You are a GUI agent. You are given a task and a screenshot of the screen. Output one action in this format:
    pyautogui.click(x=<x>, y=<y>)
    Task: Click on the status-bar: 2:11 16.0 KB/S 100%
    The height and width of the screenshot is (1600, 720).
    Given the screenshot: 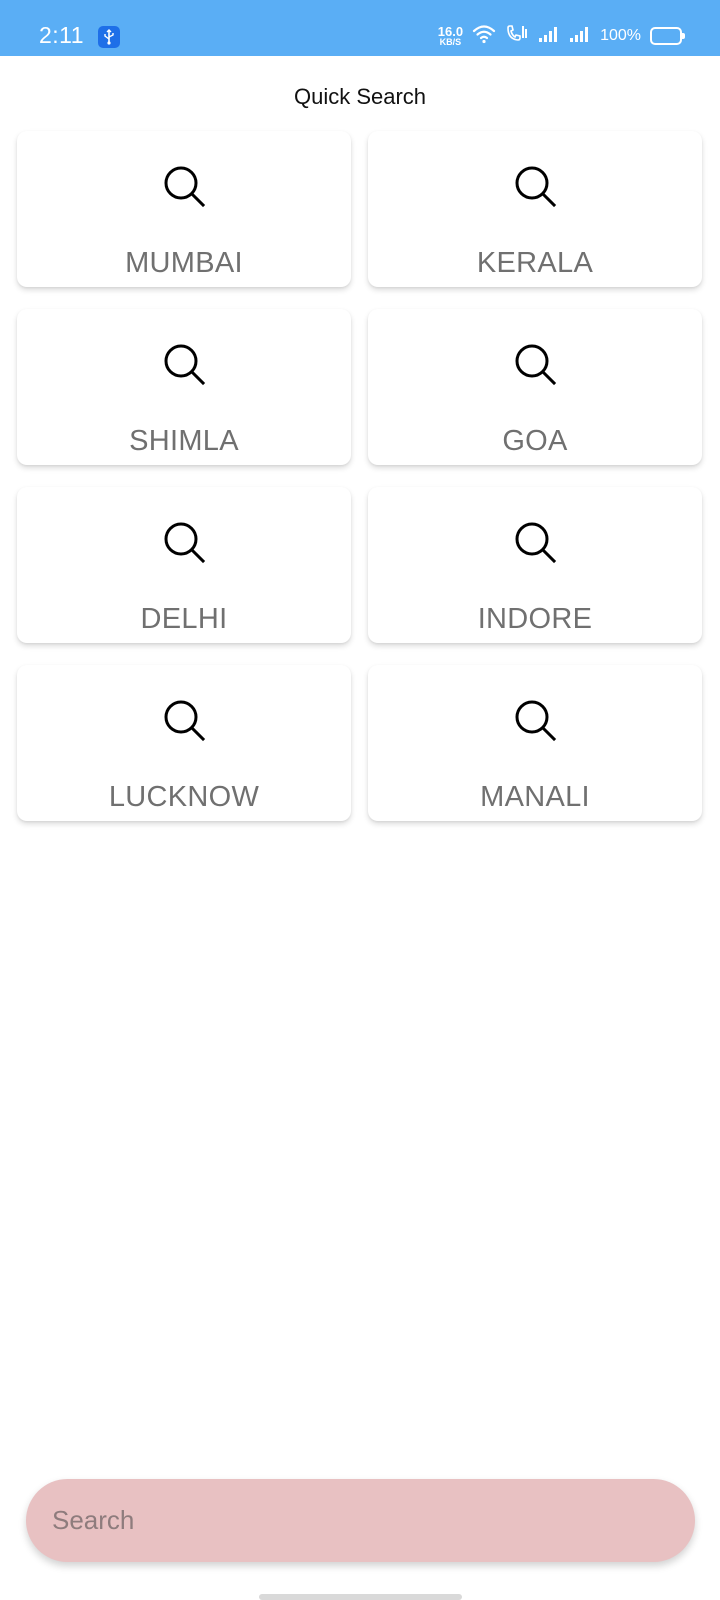 What is the action you would take?
    pyautogui.click(x=360, y=28)
    